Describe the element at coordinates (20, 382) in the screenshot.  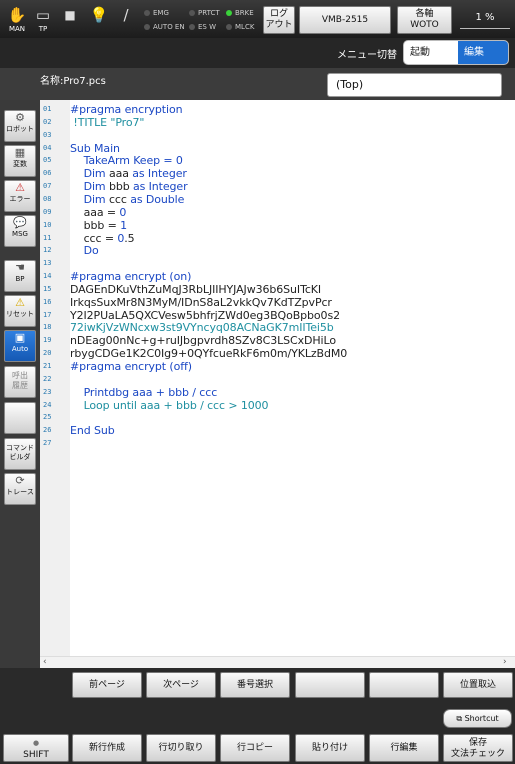
I see `sidebar-call-history-button: 呼出 履歴` at that location.